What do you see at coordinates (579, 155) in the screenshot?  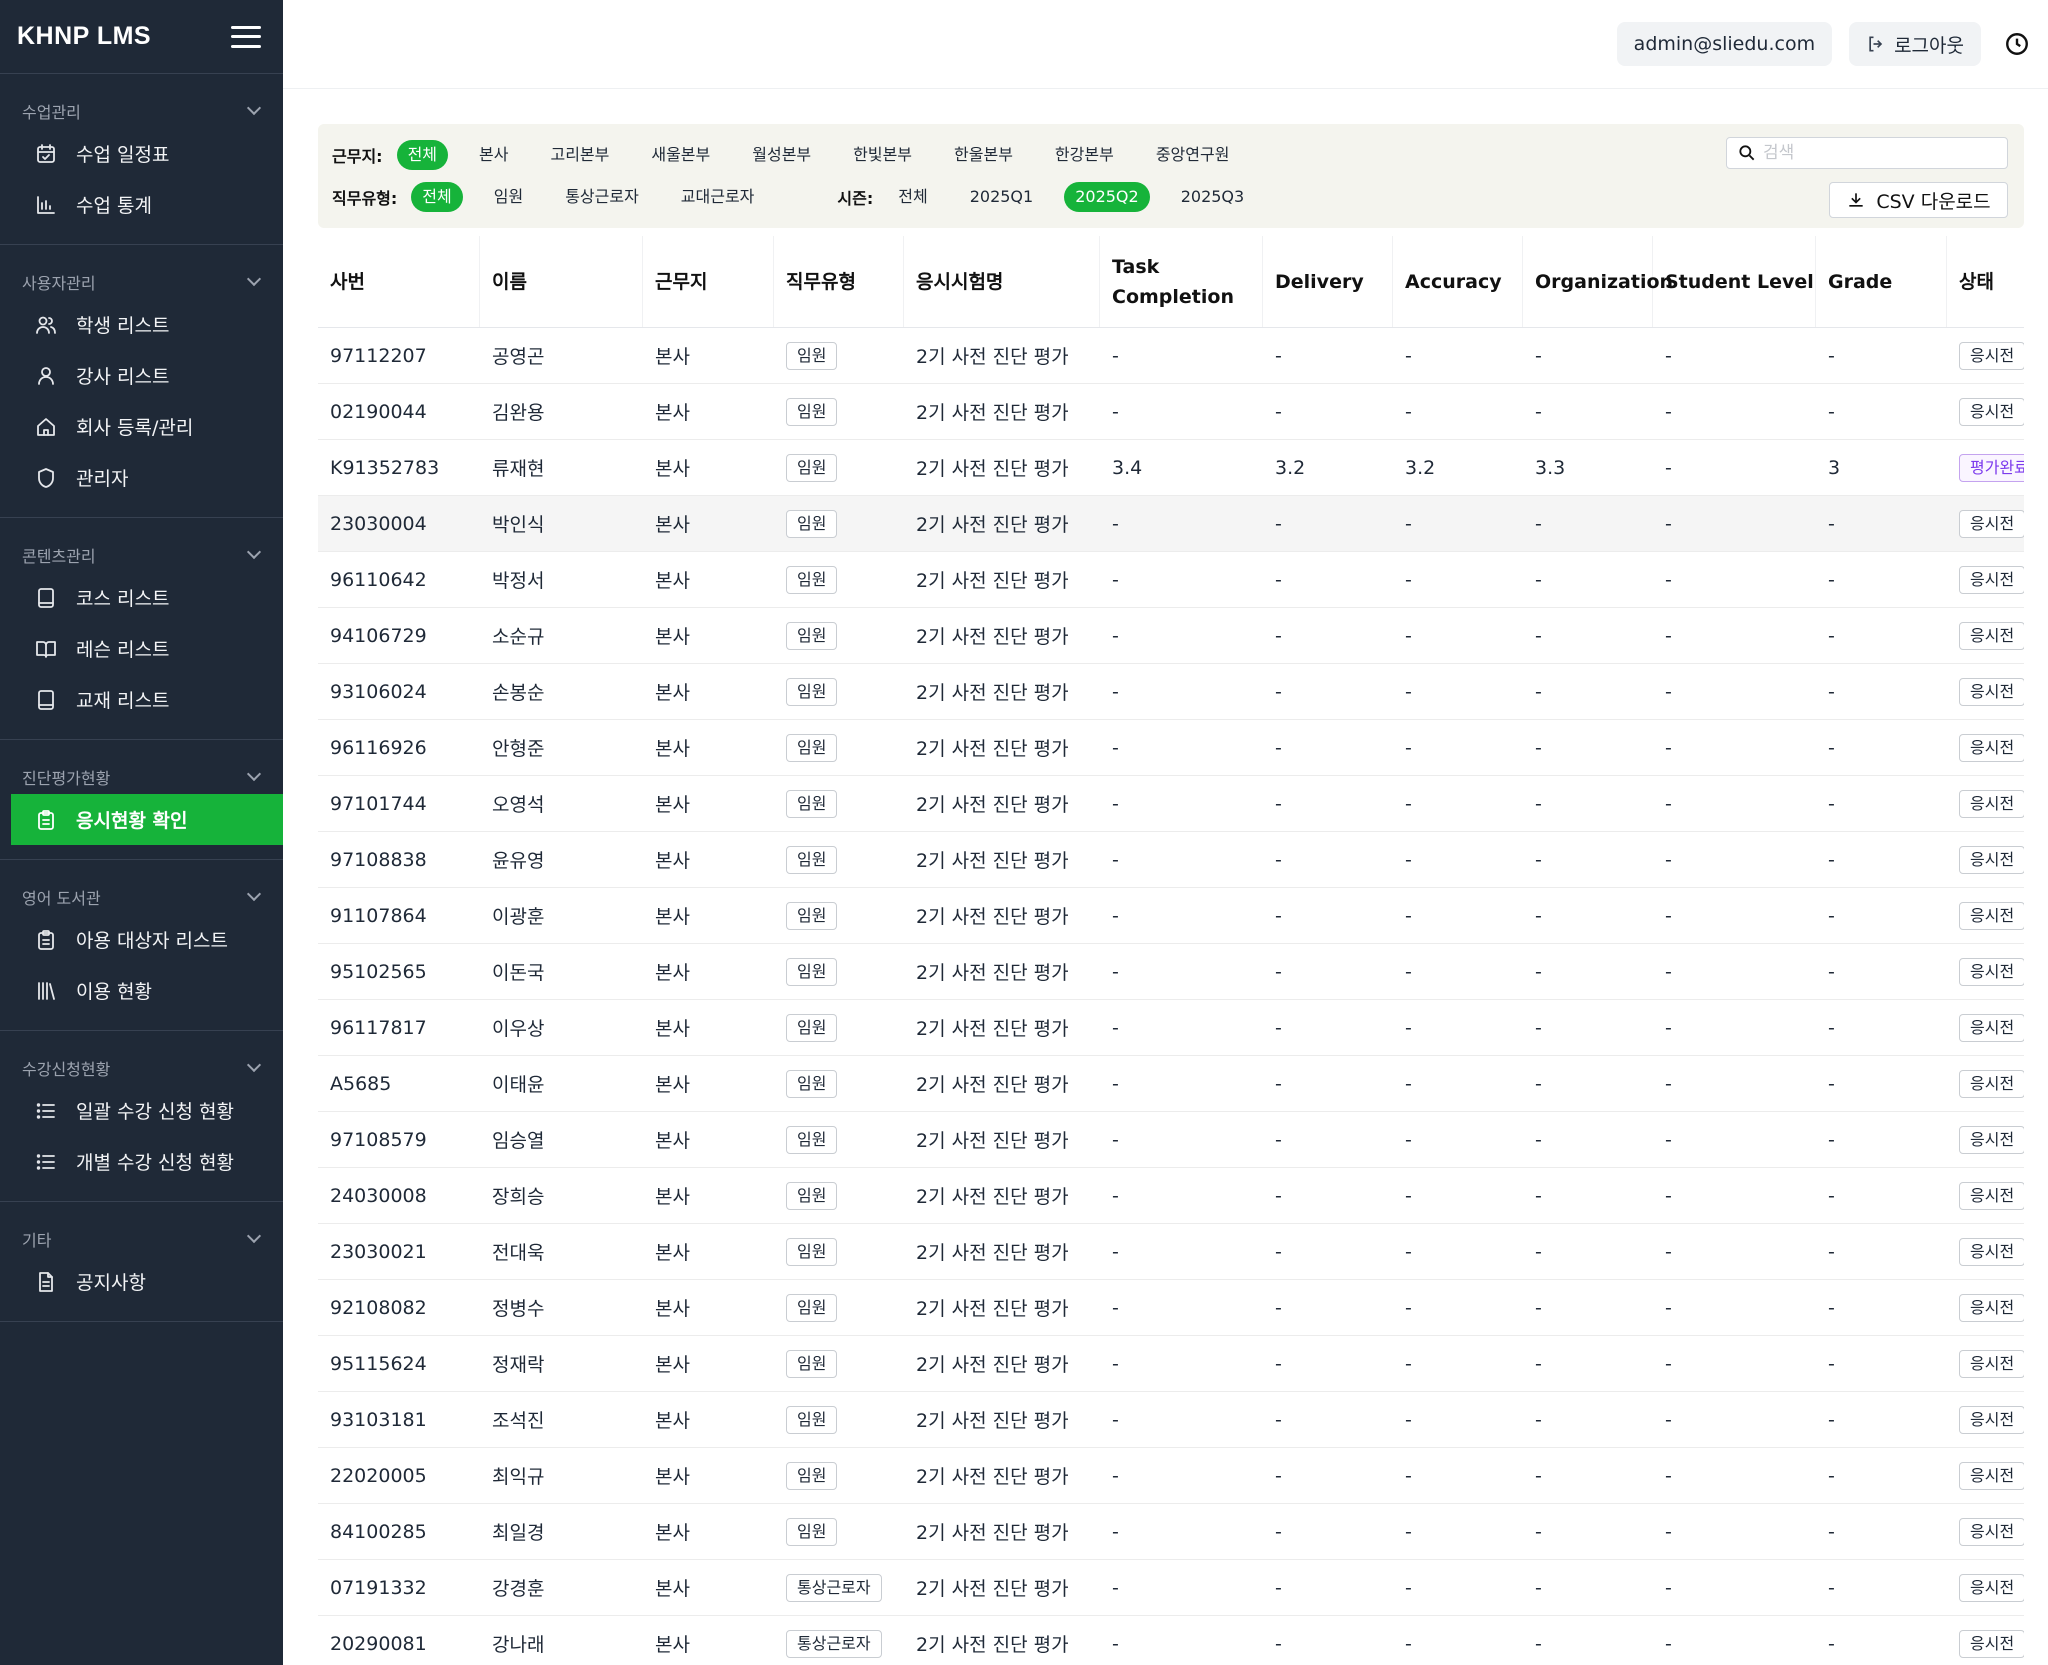 I see `workplace-chip: 고리본부` at bounding box center [579, 155].